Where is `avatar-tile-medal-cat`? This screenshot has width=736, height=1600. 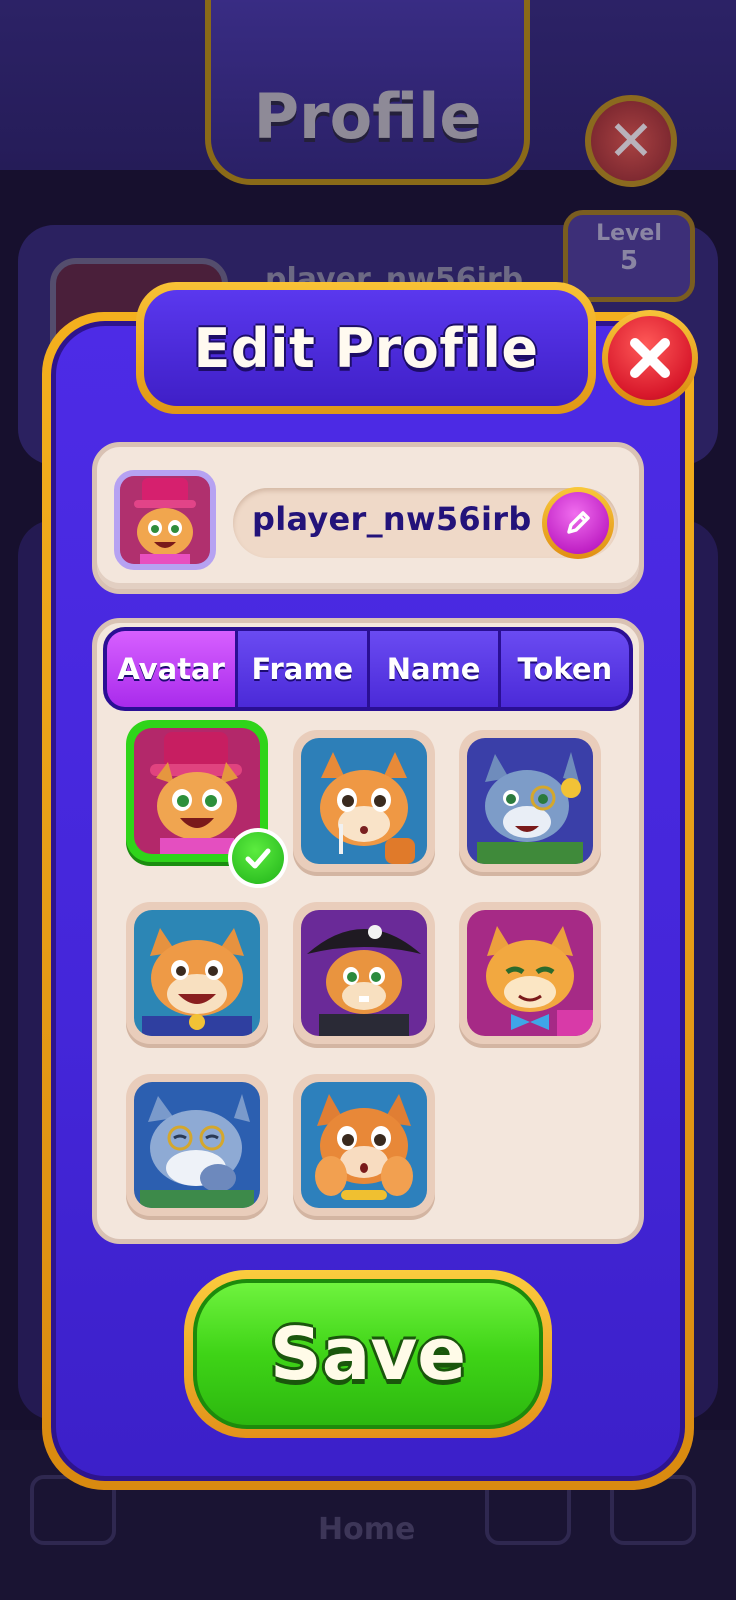
avatar-tile-medal-cat is located at coordinates (197, 973).